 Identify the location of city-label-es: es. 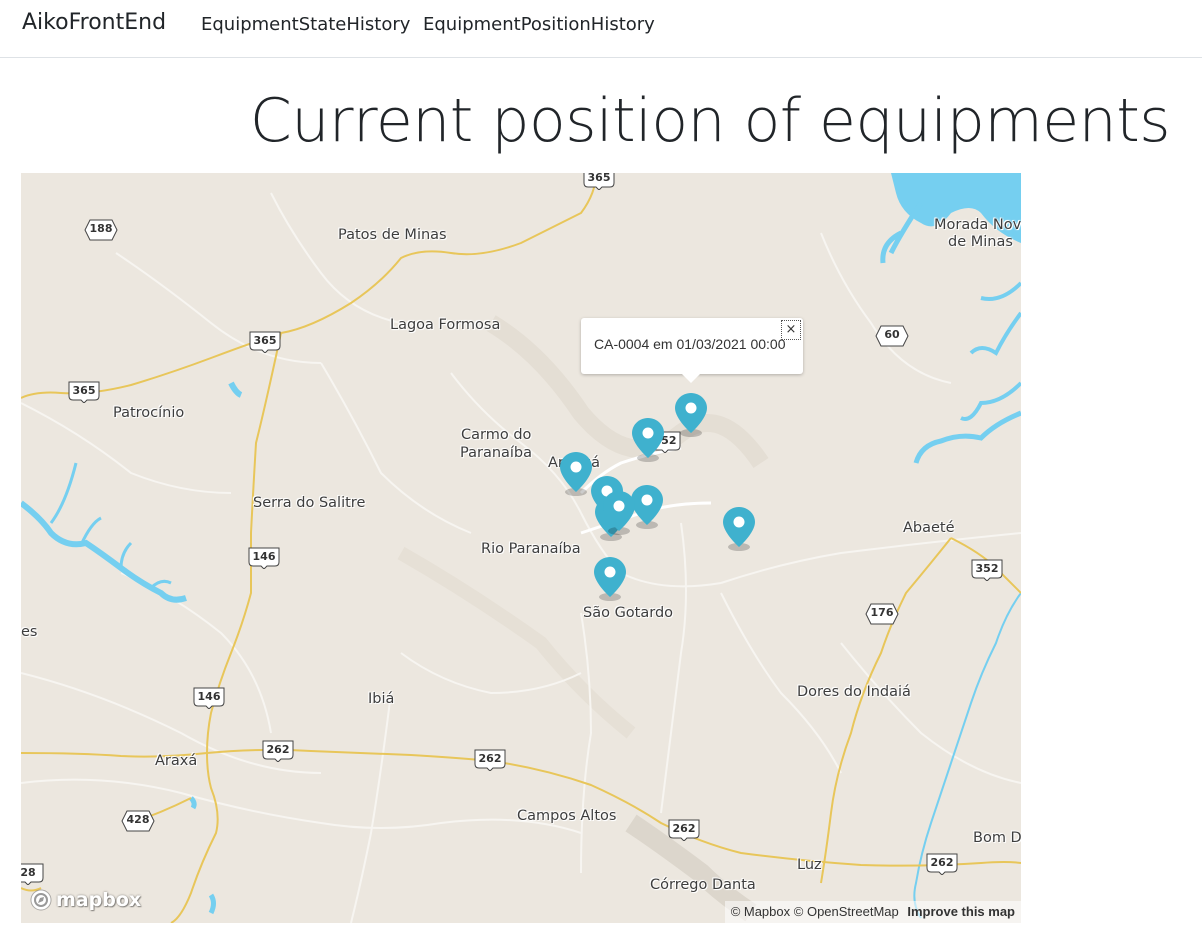
(29, 632).